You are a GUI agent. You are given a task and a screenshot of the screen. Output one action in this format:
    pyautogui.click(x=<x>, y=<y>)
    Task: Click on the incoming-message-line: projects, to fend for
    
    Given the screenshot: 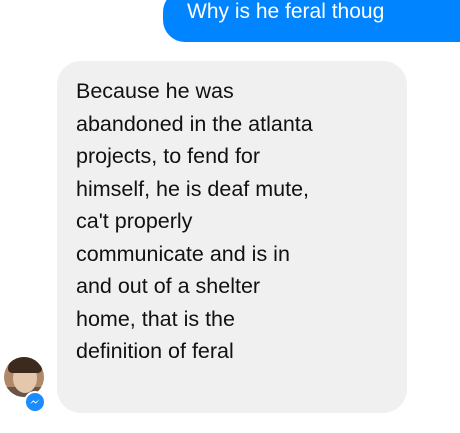 What is the action you would take?
    pyautogui.click(x=168, y=156)
    